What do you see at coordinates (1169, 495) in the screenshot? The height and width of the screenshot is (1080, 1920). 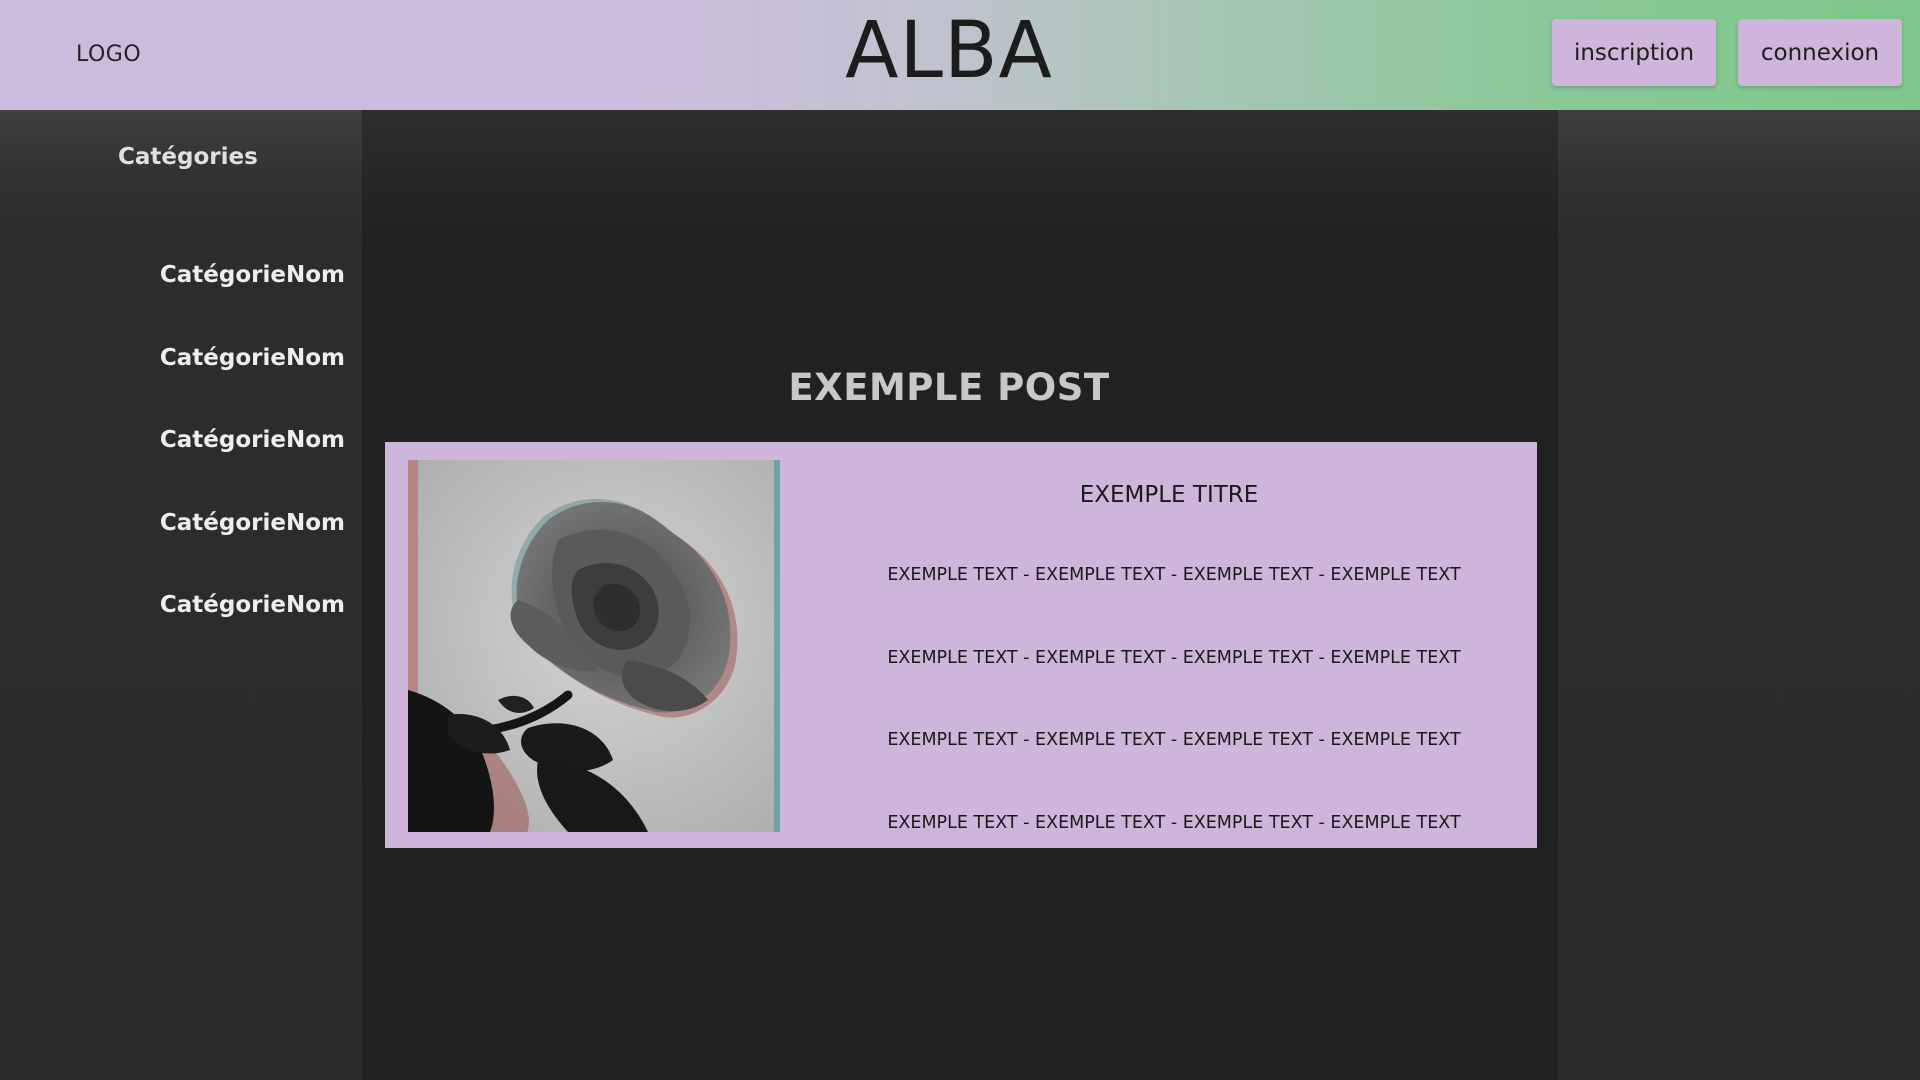 I see `post-title: EXEMPLE TITRE` at bounding box center [1169, 495].